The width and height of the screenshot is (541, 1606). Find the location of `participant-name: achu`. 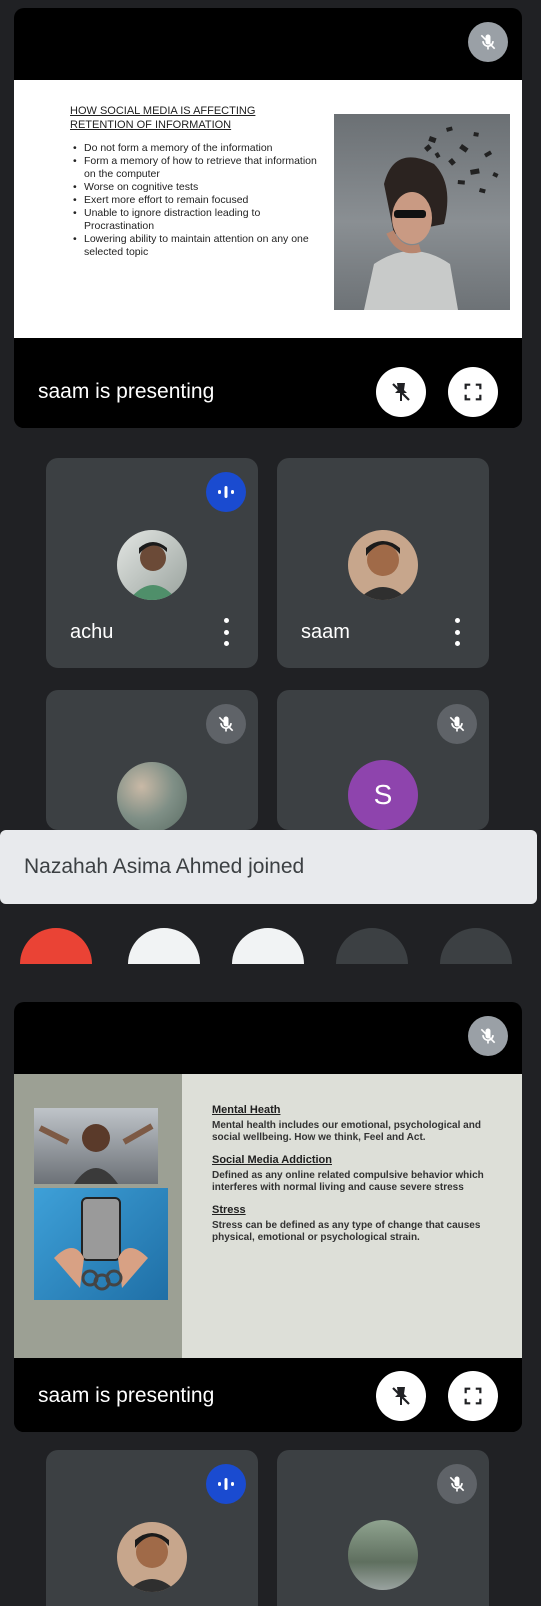

participant-name: achu is located at coordinates (92, 632).